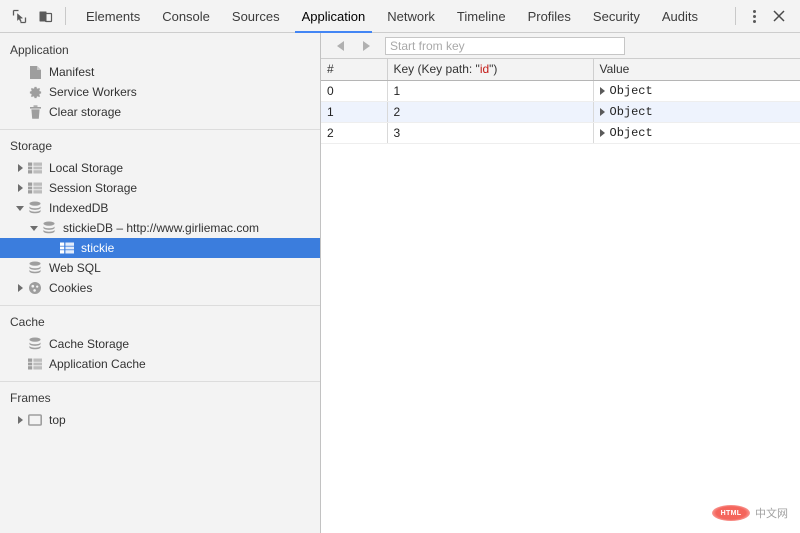 The image size is (800, 533). Describe the element at coordinates (490, 133) in the screenshot. I see `cell-key: 3` at that location.